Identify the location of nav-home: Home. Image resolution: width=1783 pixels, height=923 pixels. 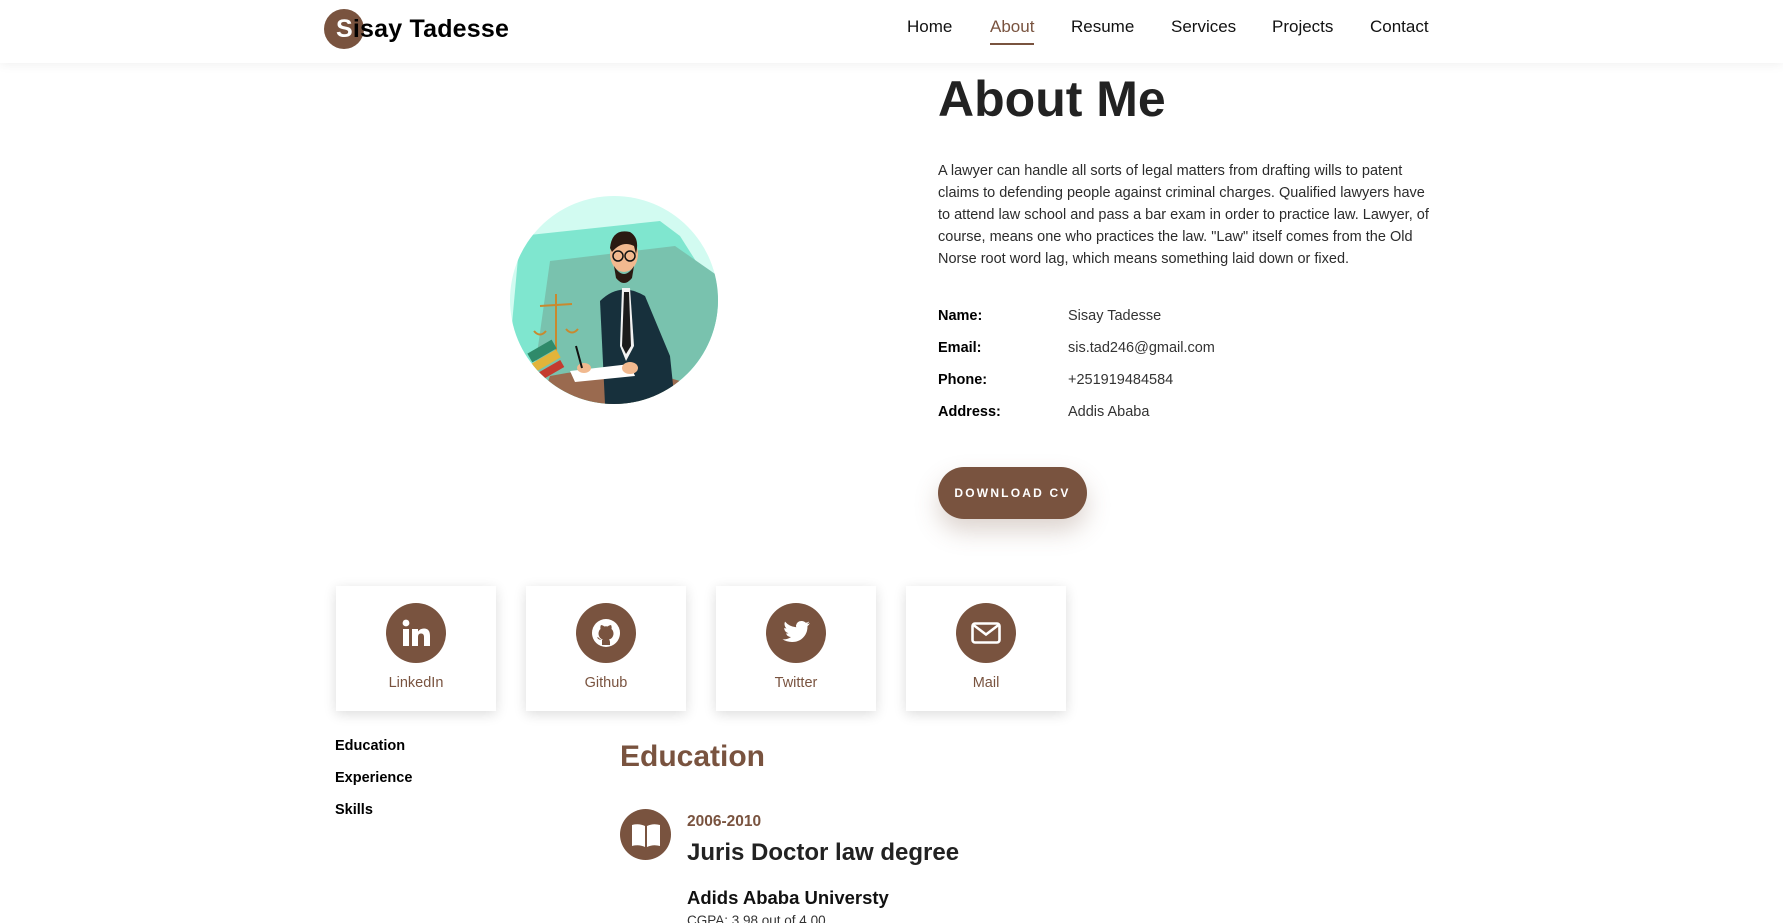
(929, 30).